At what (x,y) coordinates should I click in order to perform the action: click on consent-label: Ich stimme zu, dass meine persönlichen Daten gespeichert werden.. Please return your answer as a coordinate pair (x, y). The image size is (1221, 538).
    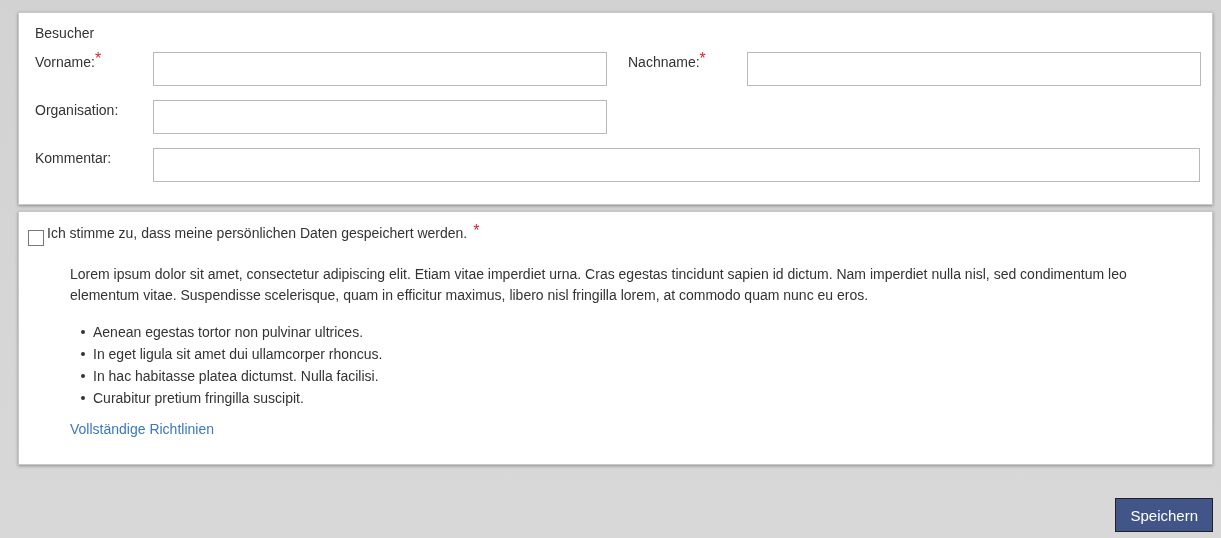
    Looking at the image, I should click on (257, 233).